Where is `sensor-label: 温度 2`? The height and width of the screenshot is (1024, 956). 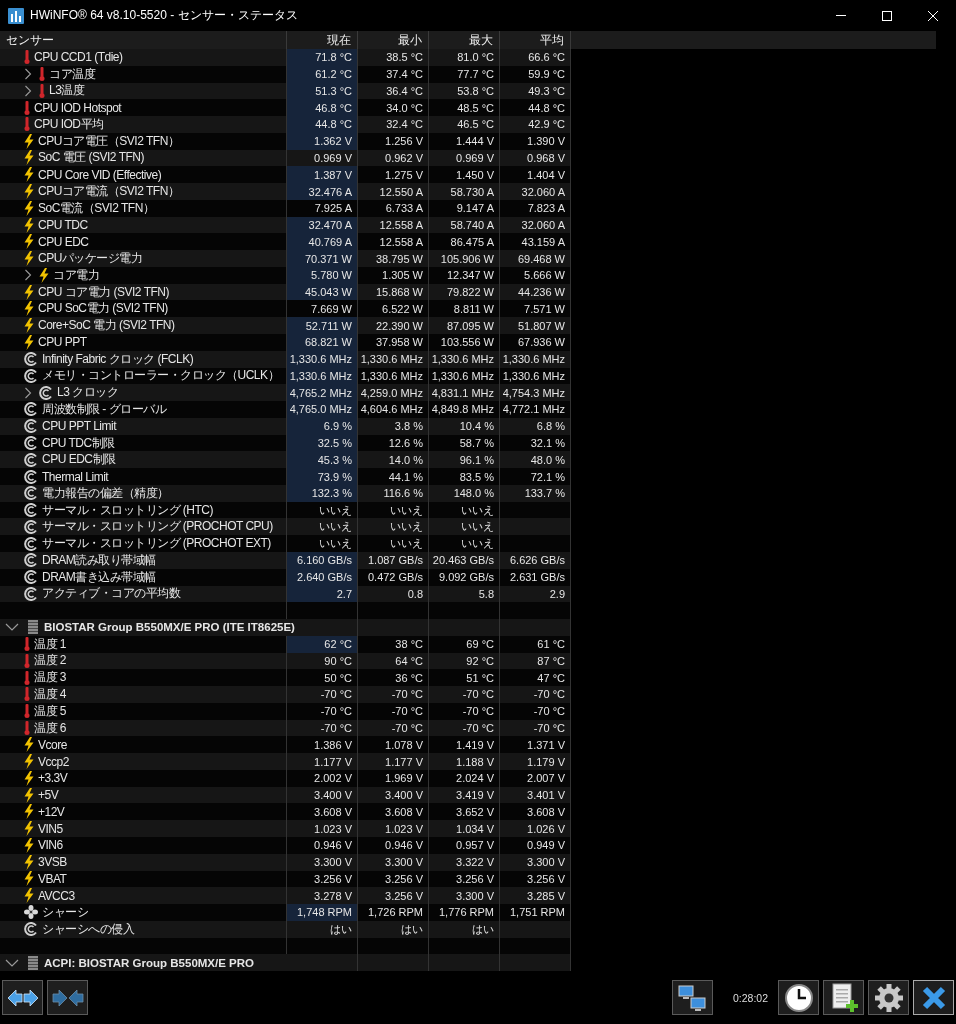 sensor-label: 温度 2 is located at coordinates (50, 661).